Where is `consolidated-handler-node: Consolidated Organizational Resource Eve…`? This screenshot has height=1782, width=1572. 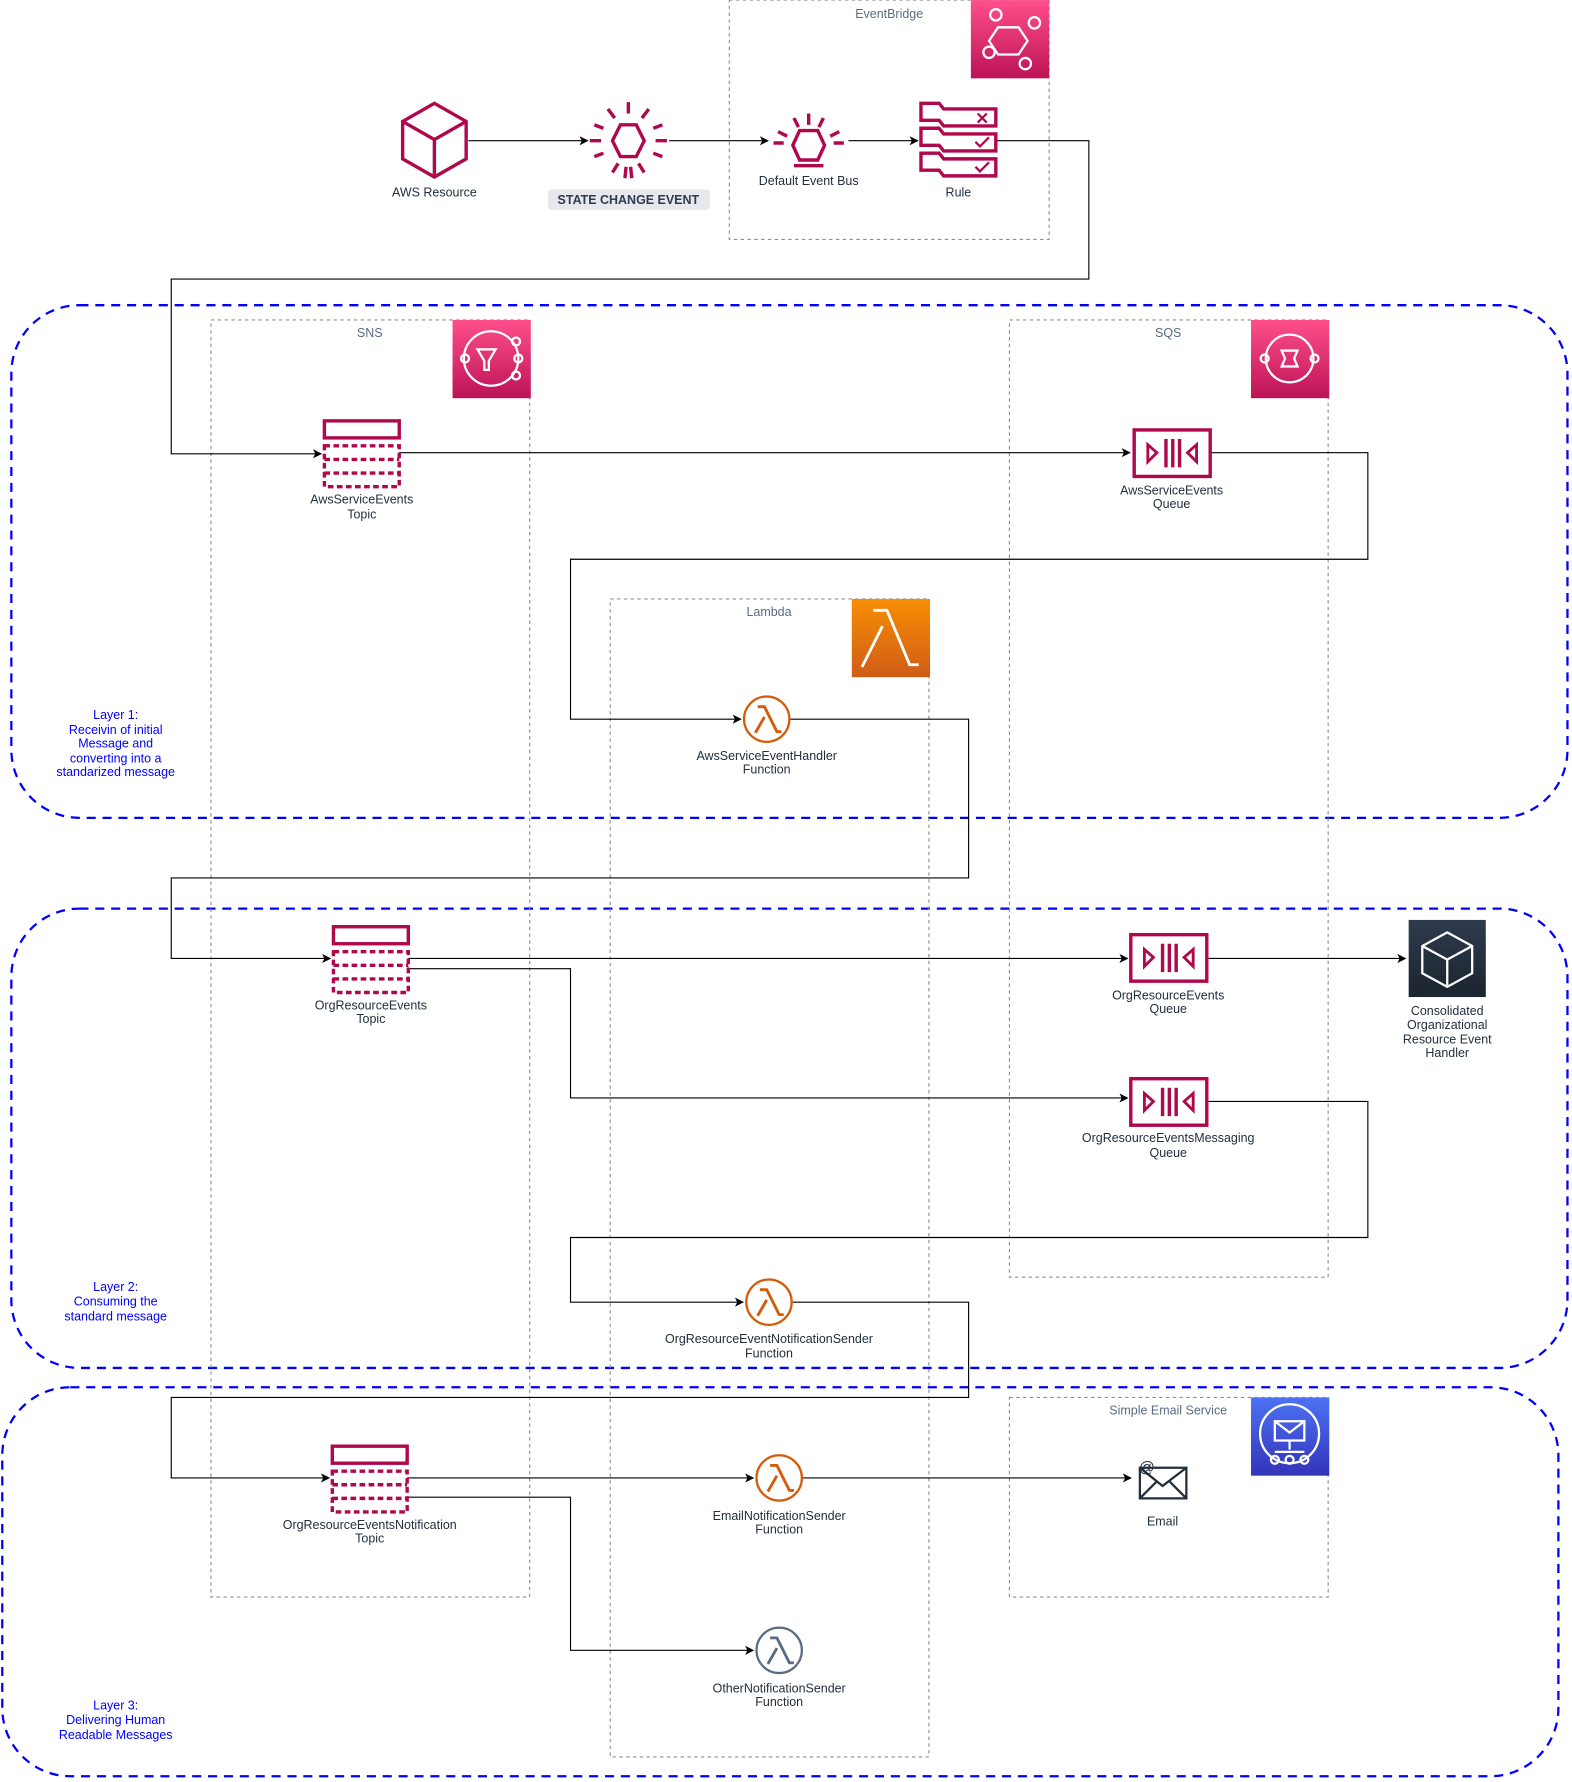
consolidated-handler-node: Consolidated Organizational Resource Eve… is located at coordinates (1447, 989).